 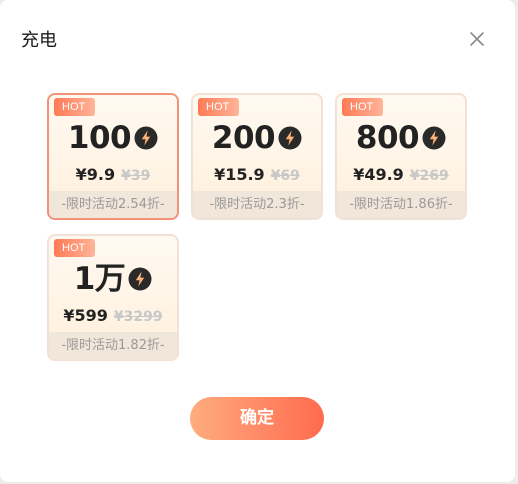 I want to click on package-card-800: HOT 800 ¥49.9 ¥269 -限时活动1.86折-, so click(x=401, y=156).